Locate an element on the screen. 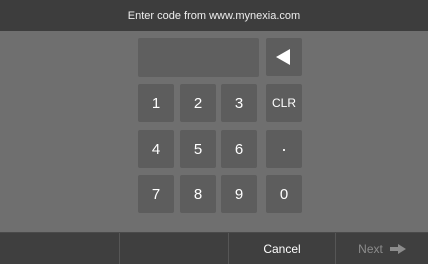 The image size is (428, 264). backspace-triangle-icon is located at coordinates (283, 57).